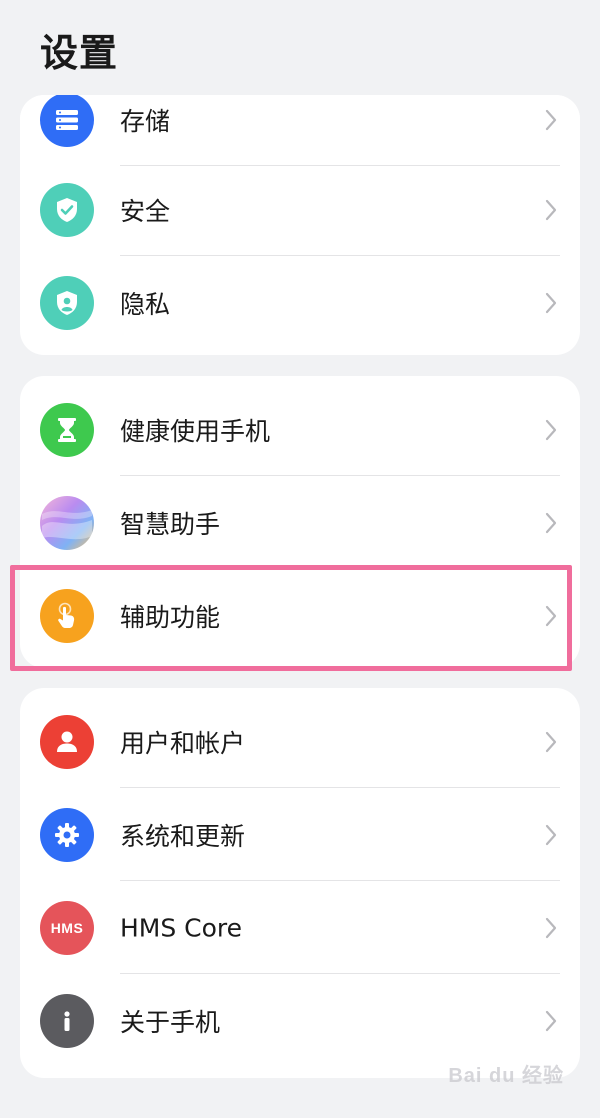 The width and height of the screenshot is (600, 1118). I want to click on info-icon, so click(67, 1020).